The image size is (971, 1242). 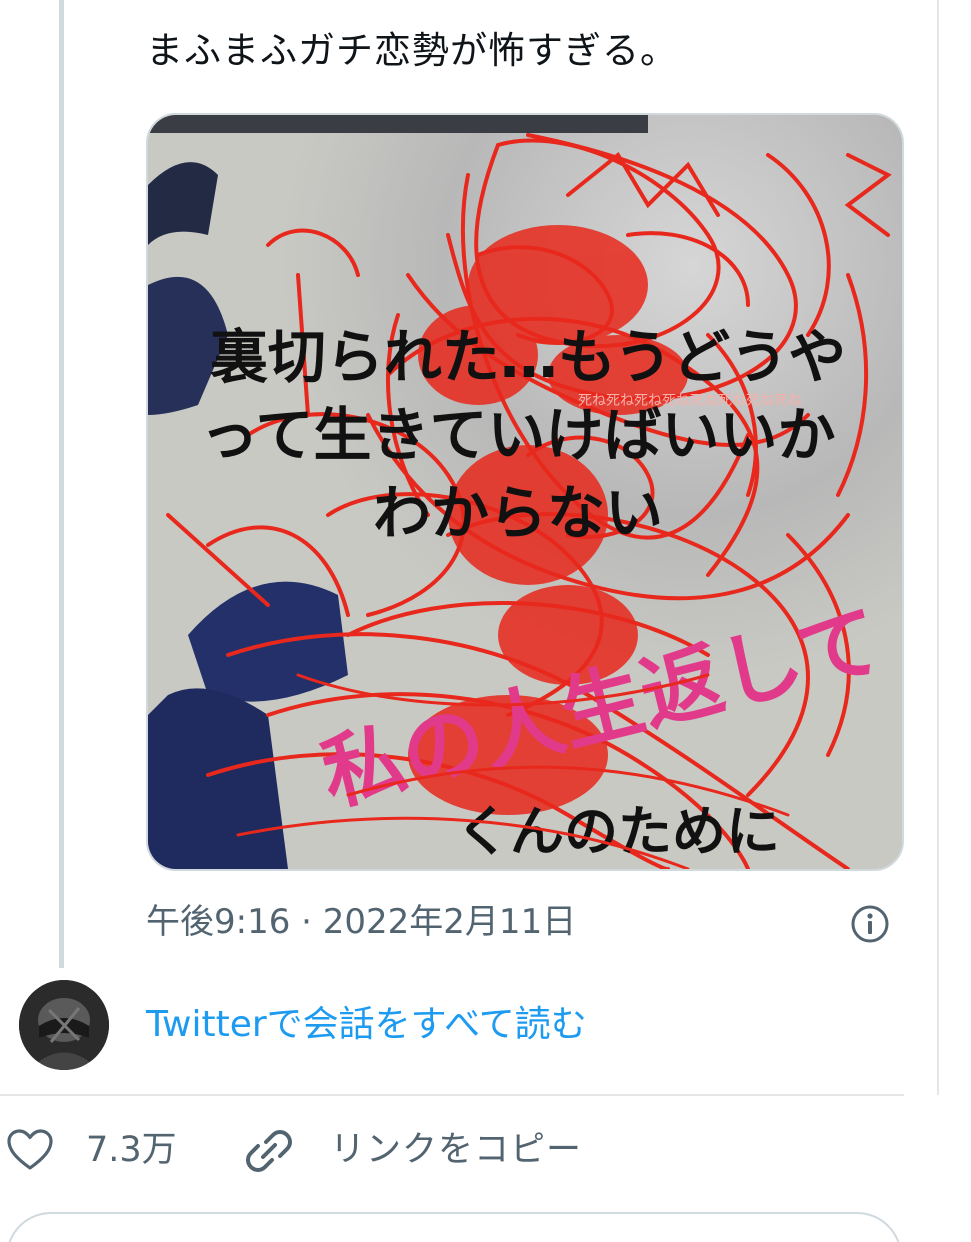 I want to click on media-line-2: って生きていけばいいか, so click(x=517, y=435).